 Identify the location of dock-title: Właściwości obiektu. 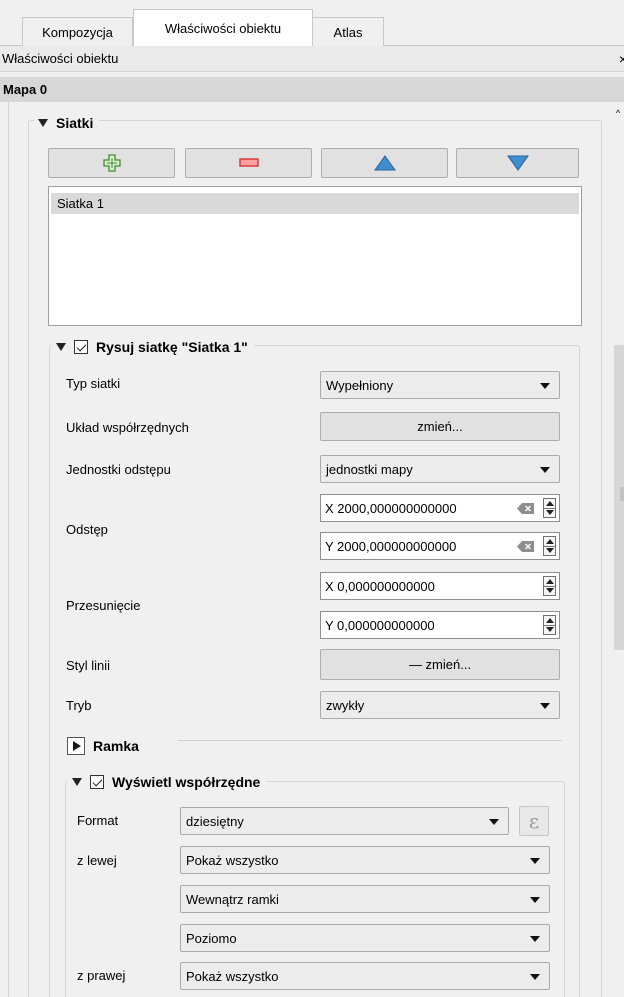
(312, 59).